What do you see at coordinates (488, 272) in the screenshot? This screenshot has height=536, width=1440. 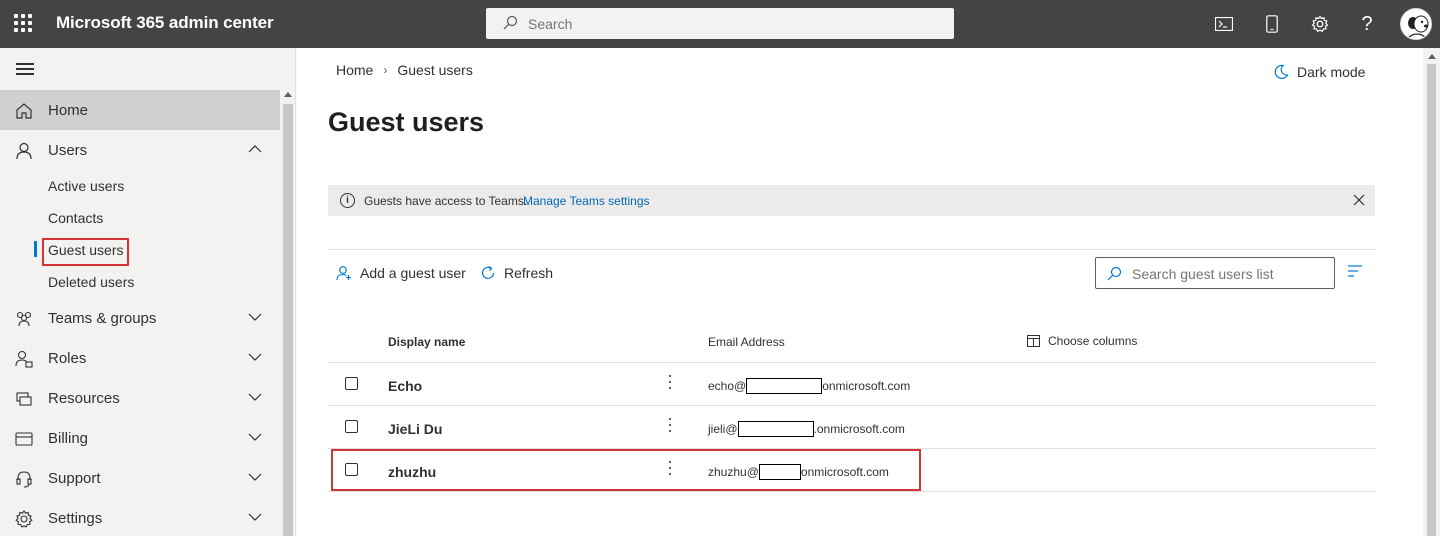 I see `refresh-icon` at bounding box center [488, 272].